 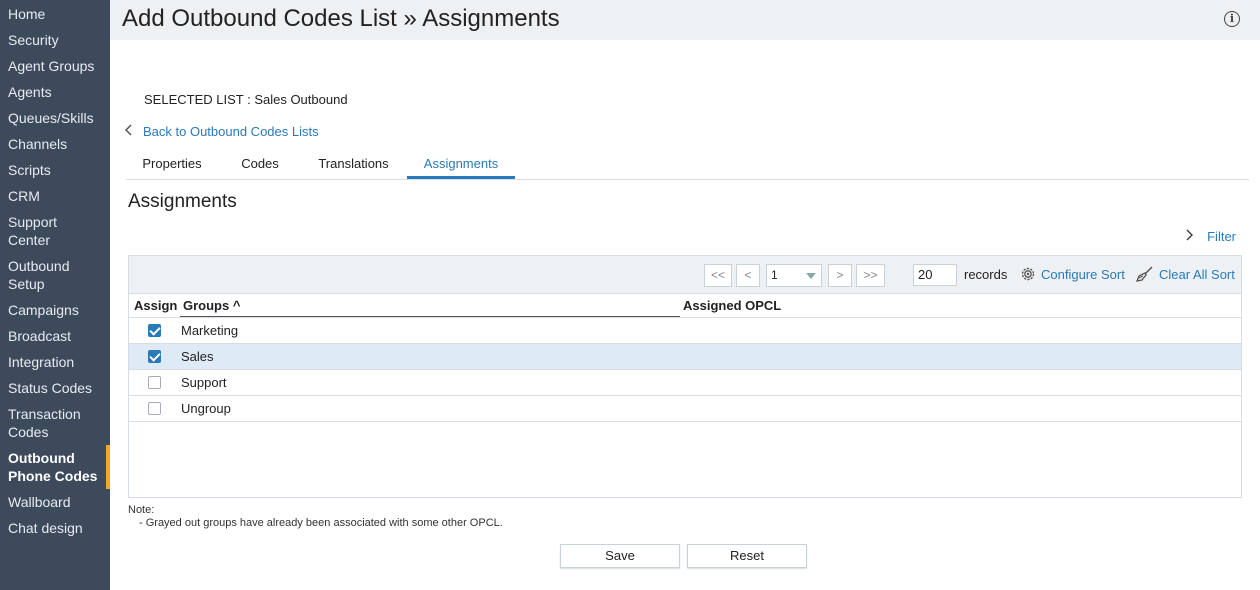 What do you see at coordinates (718, 275) in the screenshot?
I see `first-page-button: <<` at bounding box center [718, 275].